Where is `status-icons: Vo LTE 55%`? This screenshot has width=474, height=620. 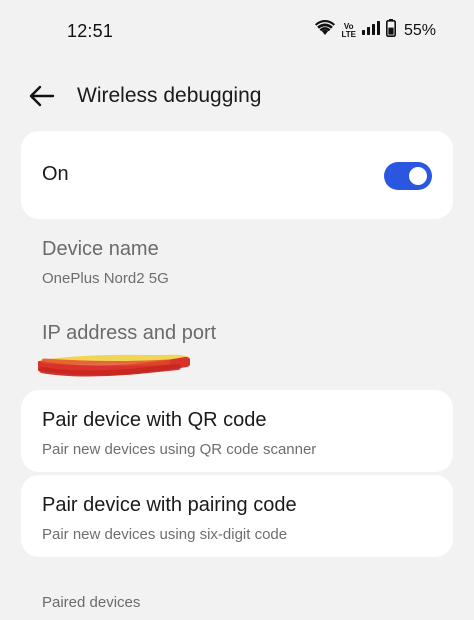 status-icons: Vo LTE 55% is located at coordinates (375, 30).